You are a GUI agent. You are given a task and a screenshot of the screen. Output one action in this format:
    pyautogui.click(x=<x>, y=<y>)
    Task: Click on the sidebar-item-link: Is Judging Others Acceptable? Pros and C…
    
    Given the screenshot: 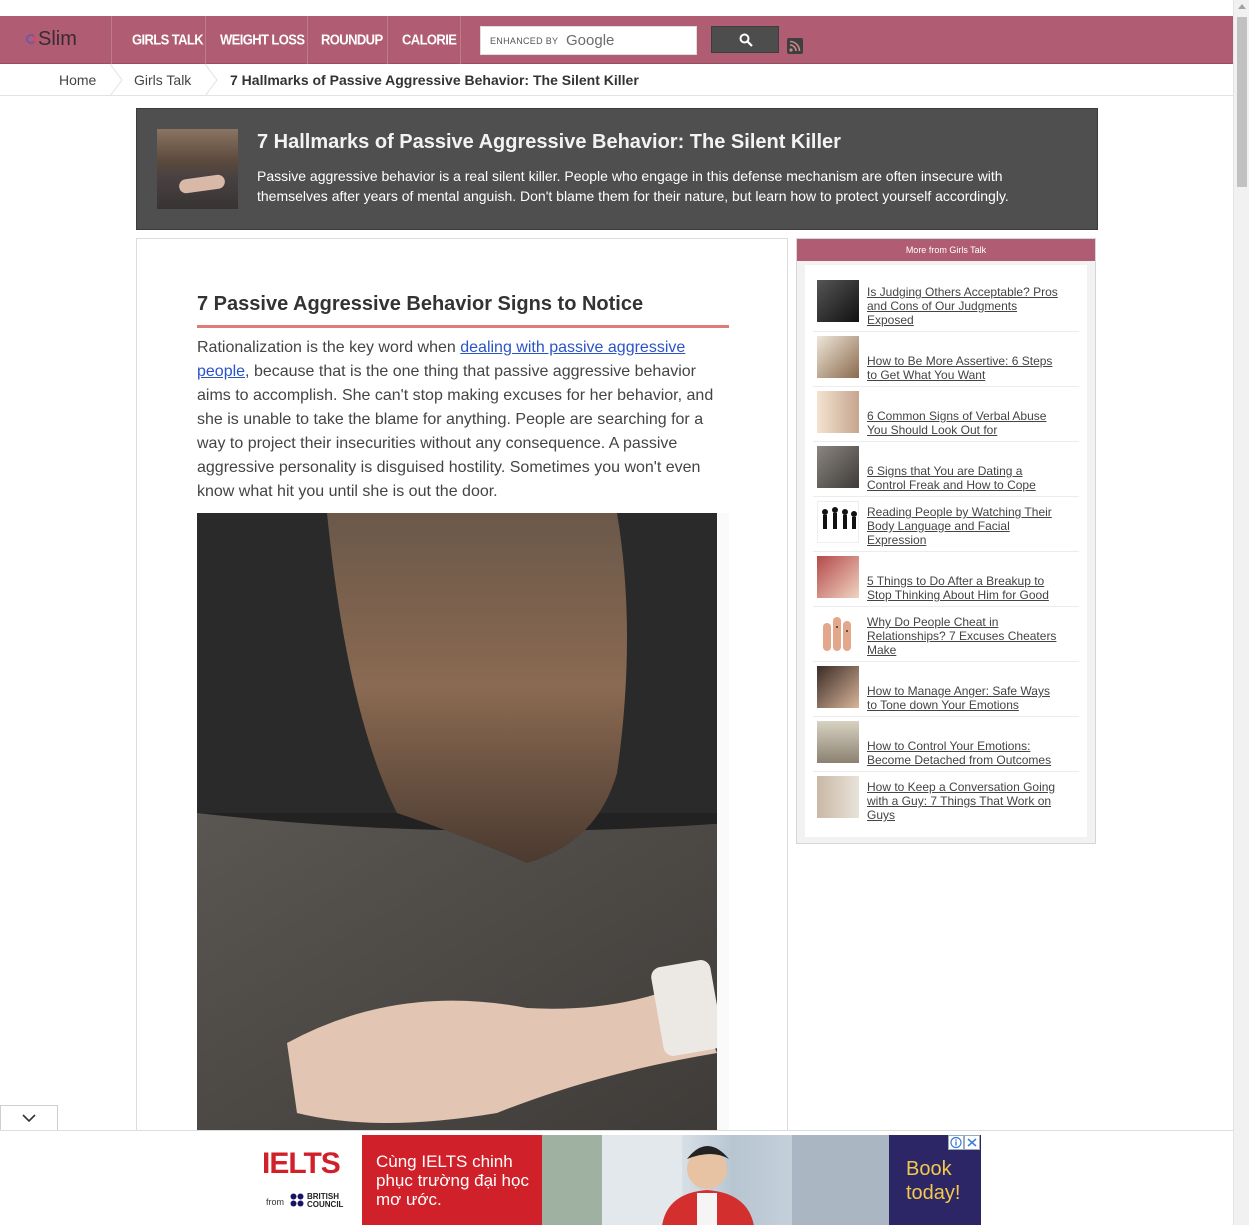 What is the action you would take?
    pyautogui.click(x=965, y=306)
    